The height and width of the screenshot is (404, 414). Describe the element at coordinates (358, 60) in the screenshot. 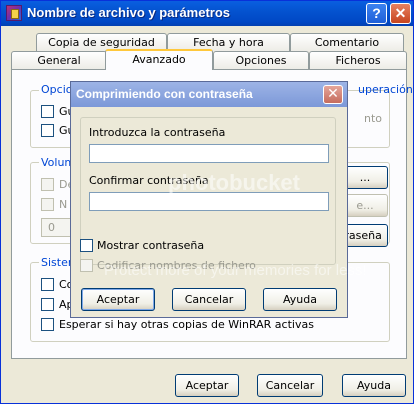

I see `tab-files: Ficheros` at that location.